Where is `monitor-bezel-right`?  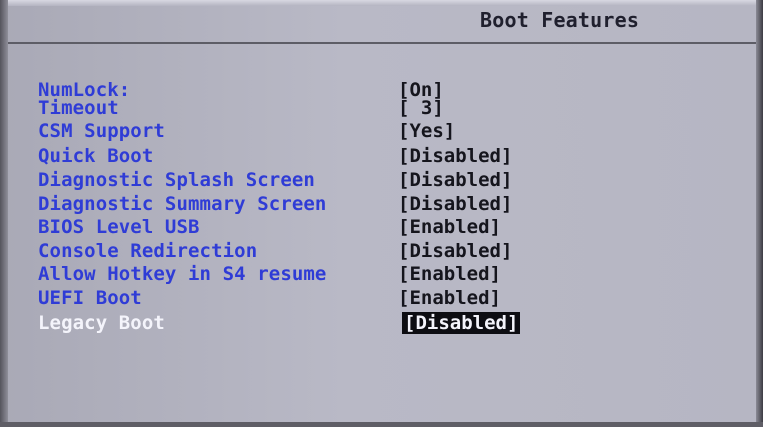 monitor-bezel-right is located at coordinates (759, 213).